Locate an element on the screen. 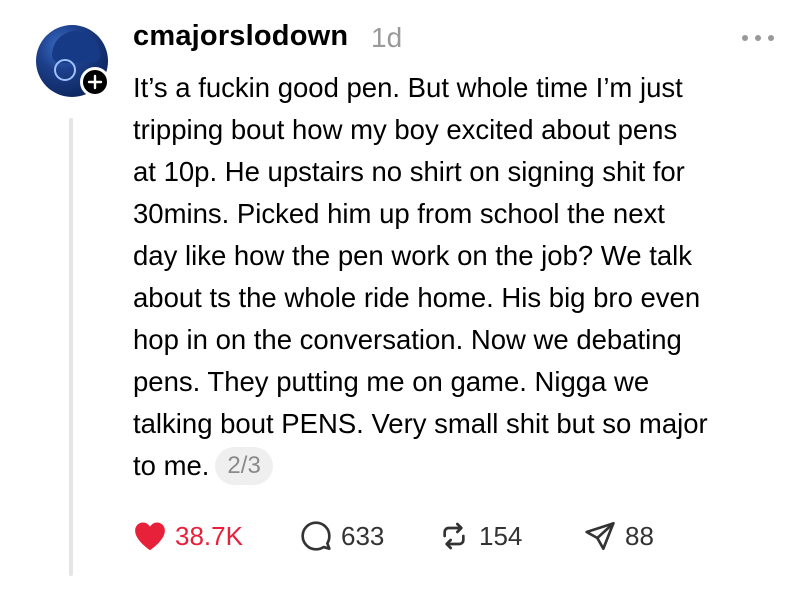 The image size is (808, 590). heart-icon is located at coordinates (150, 536).